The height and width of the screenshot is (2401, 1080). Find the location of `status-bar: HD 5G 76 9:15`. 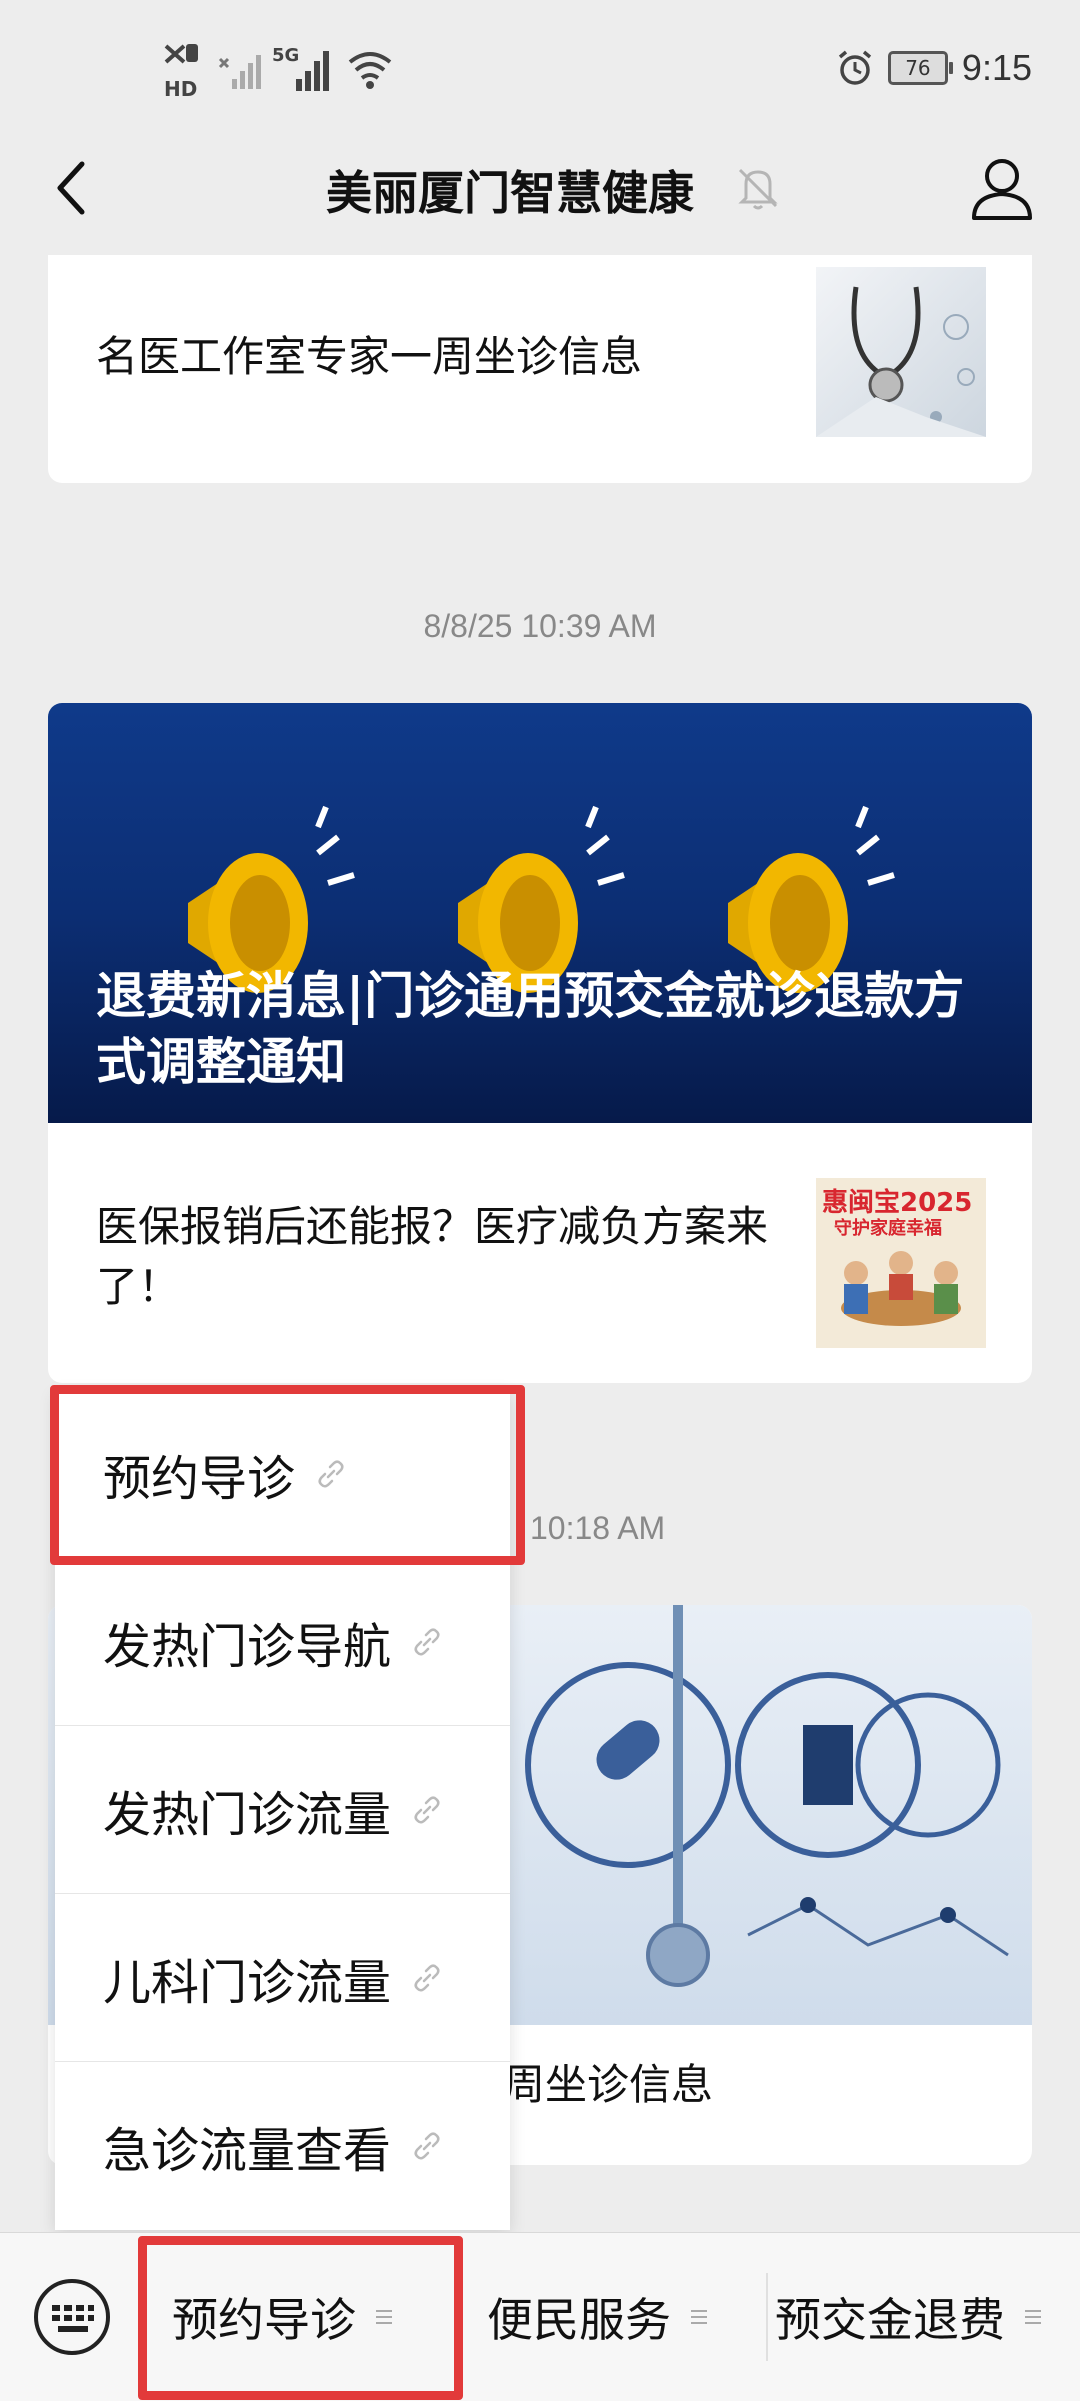

status-bar: HD 5G 76 9:15 is located at coordinates (540, 65).